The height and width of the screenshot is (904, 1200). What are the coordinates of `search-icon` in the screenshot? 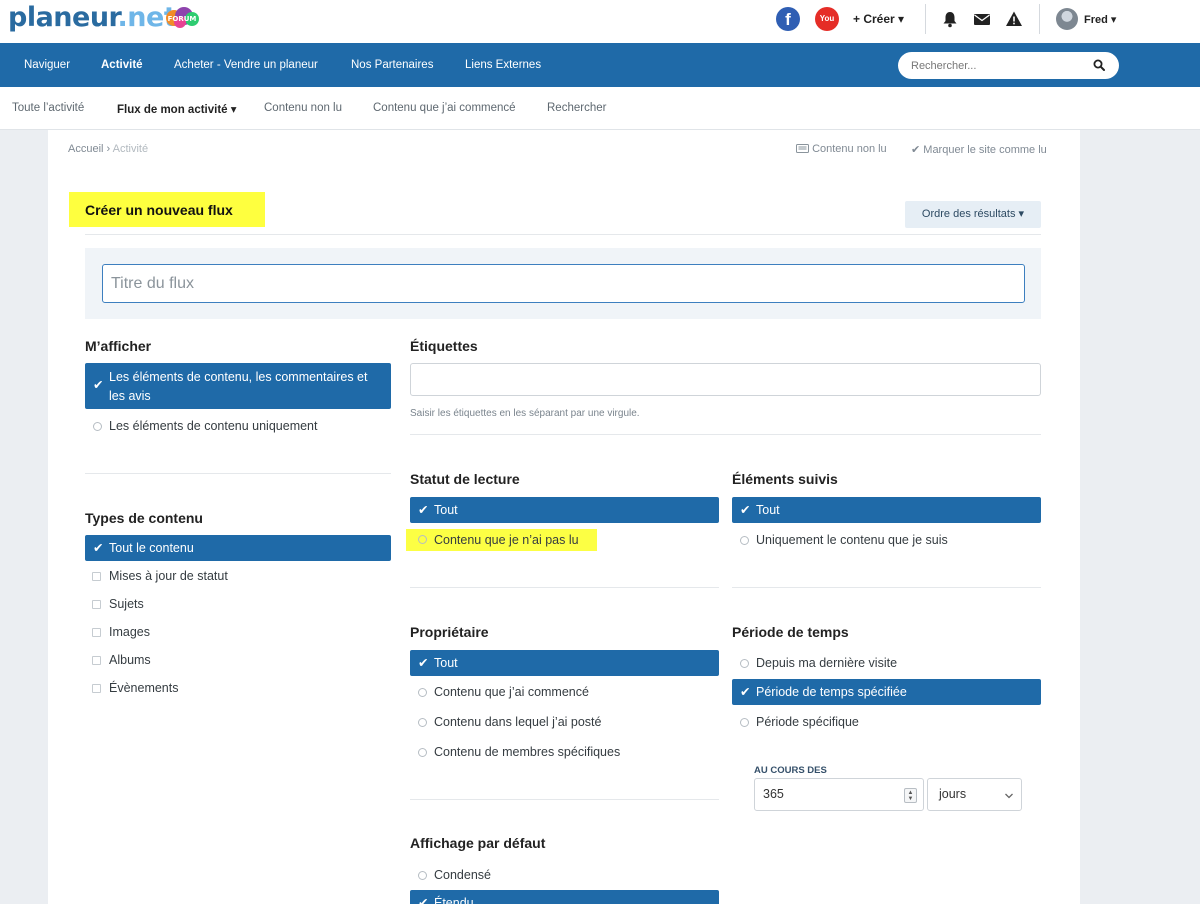 It's located at (1099, 65).